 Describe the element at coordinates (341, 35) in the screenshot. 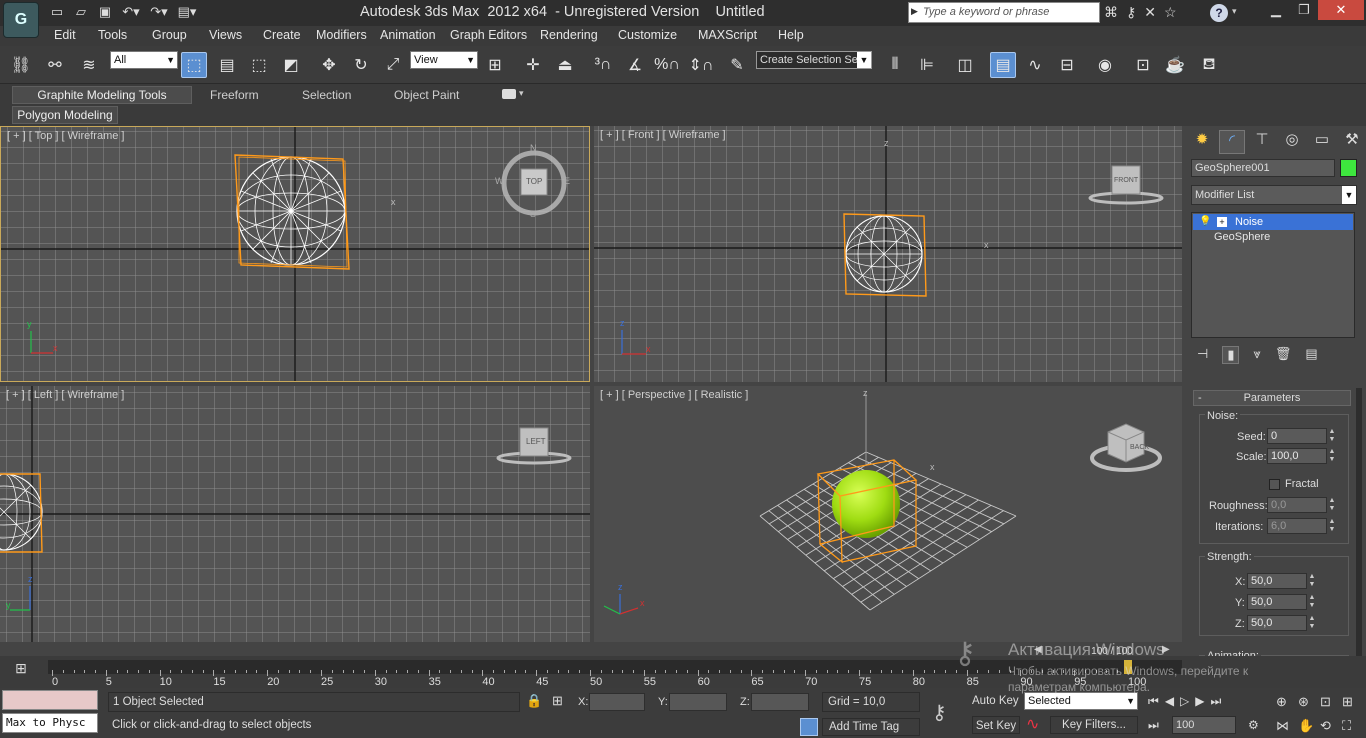

I see `menu-modifiers: Modifiers` at that location.